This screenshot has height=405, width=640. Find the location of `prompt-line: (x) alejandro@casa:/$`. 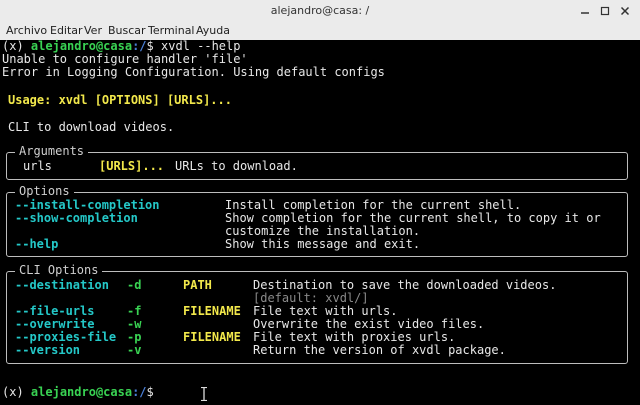

prompt-line: (x) alejandro@casa:/$ is located at coordinates (78, 392).